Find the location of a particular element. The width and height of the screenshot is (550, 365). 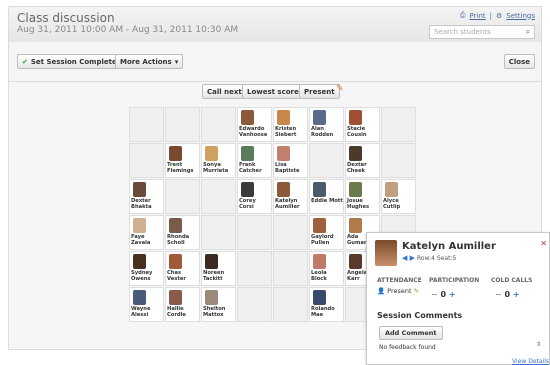

seat-cell: Dexter Cheek is located at coordinates (362, 160).